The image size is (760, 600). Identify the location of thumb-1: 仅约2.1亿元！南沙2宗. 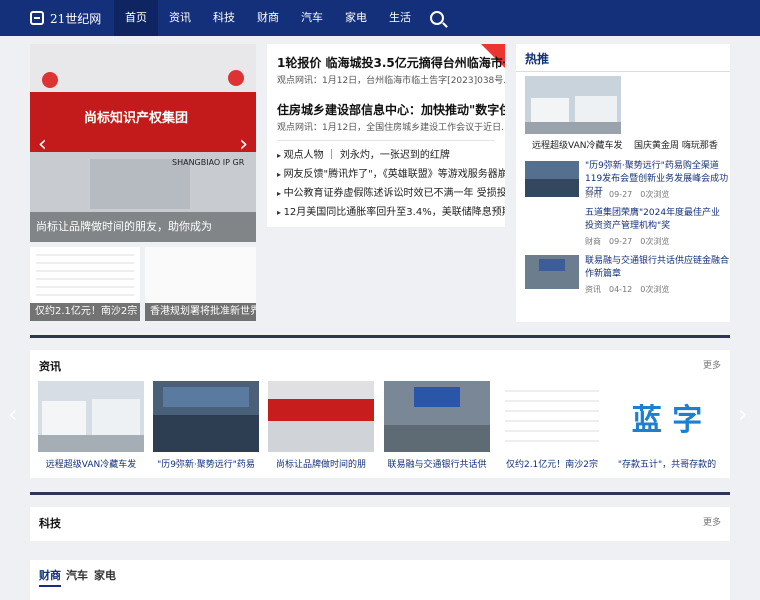
(85, 284).